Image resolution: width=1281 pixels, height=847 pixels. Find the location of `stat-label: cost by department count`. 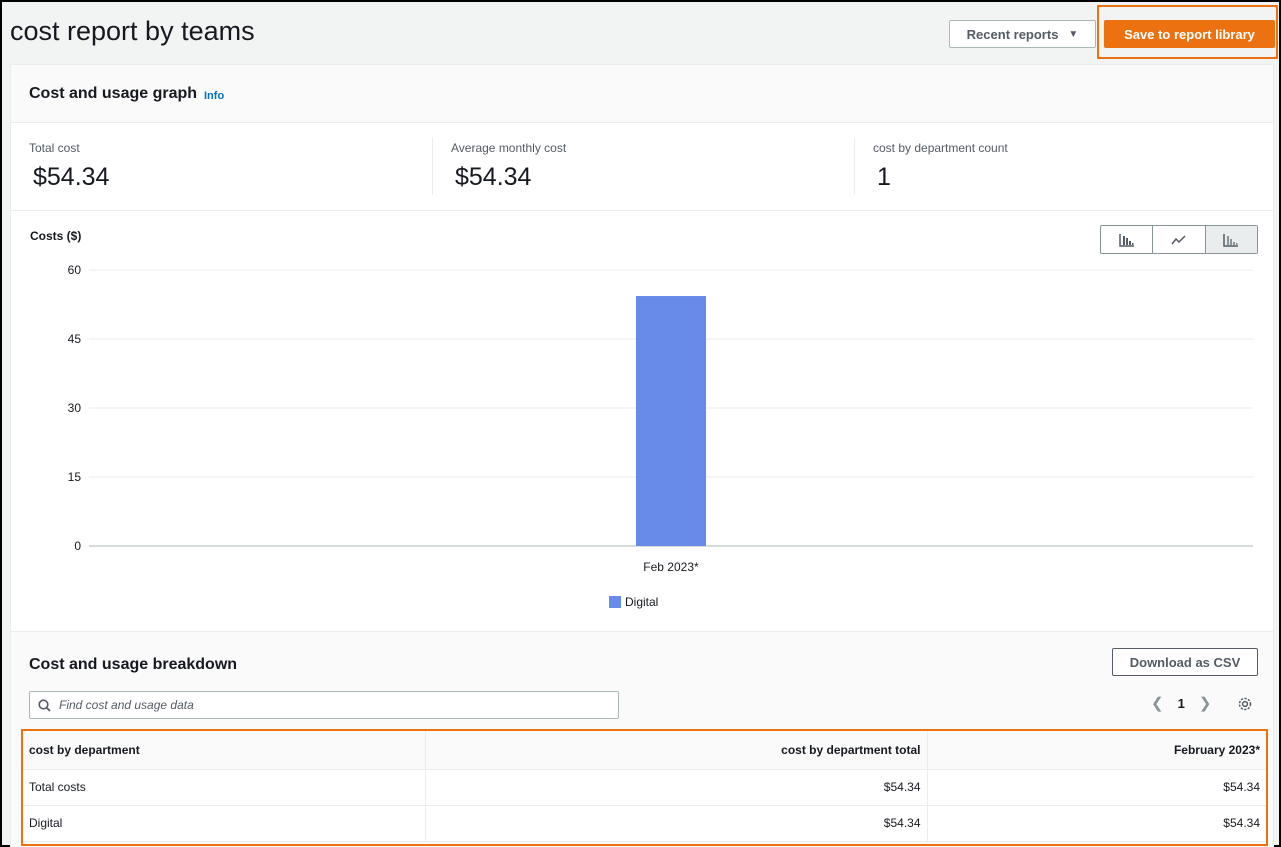

stat-label: cost by department count is located at coordinates (940, 148).